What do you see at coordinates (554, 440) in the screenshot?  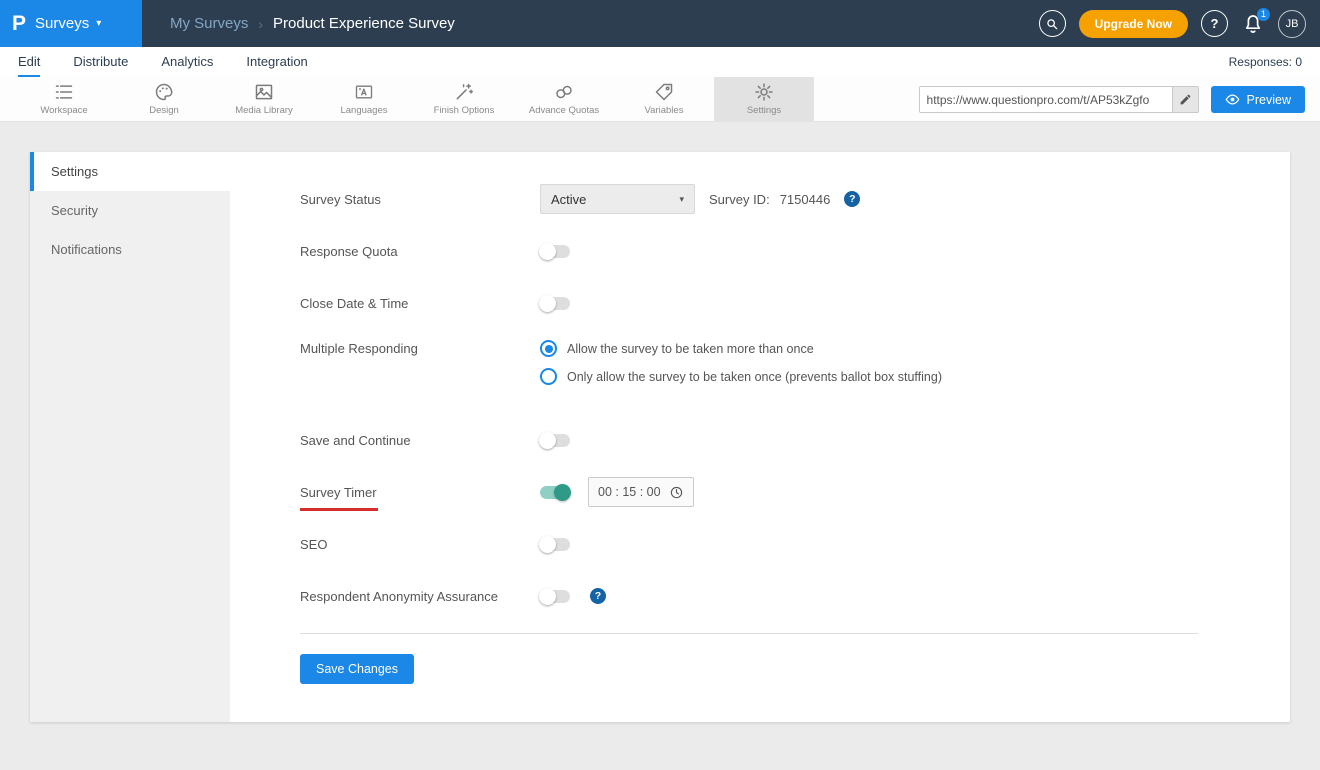 I see `save-and-continue-toggle` at bounding box center [554, 440].